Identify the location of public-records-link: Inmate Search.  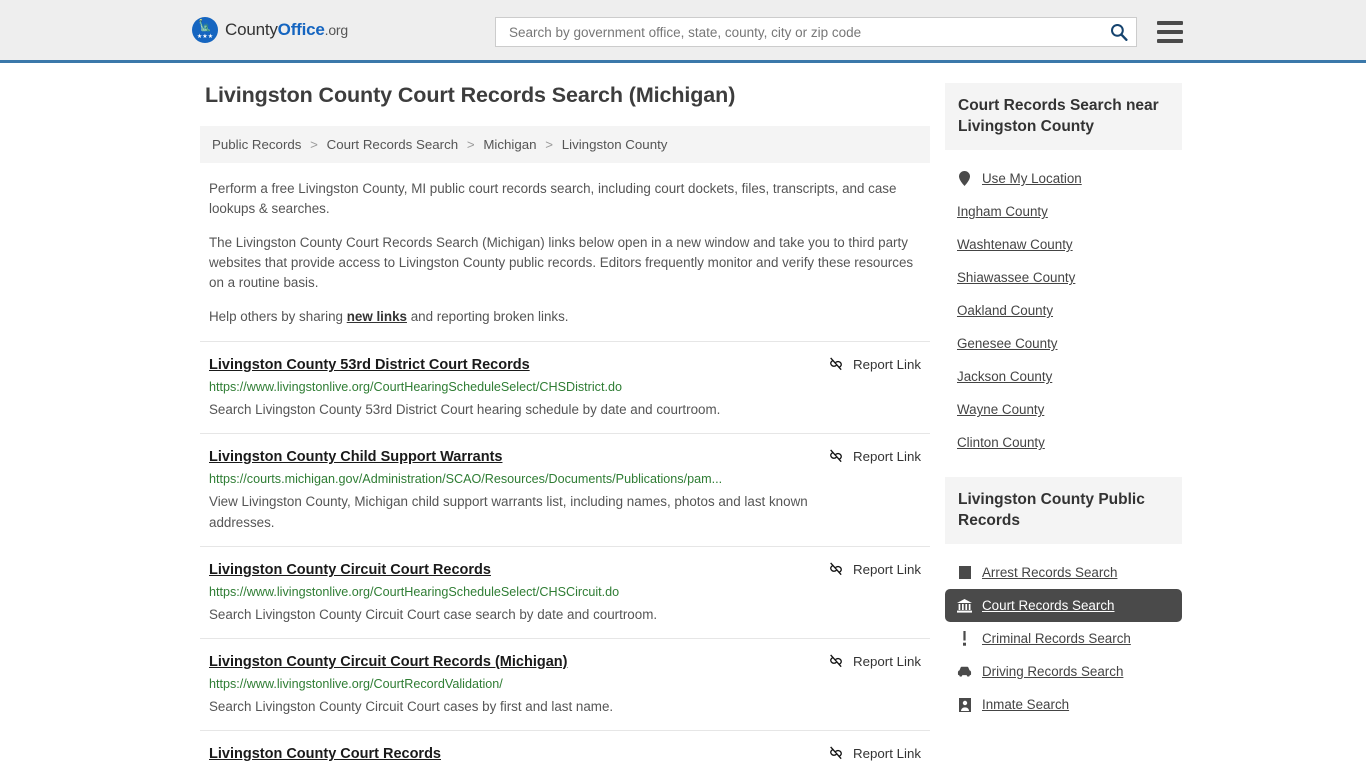
(1025, 704).